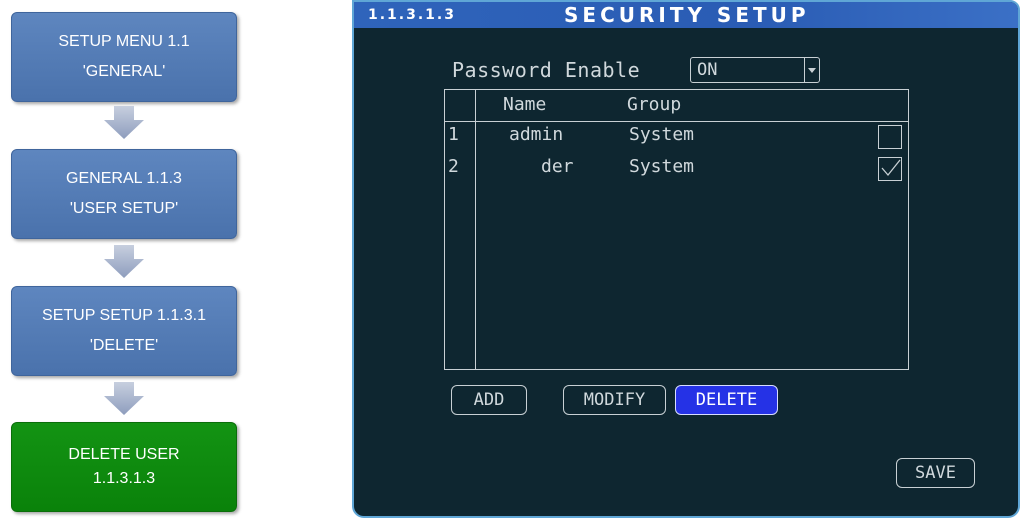 The width and height of the screenshot is (1025, 520). I want to click on flow-step-general: SETUP MENU 1.1 'GENERAL', so click(124, 57).